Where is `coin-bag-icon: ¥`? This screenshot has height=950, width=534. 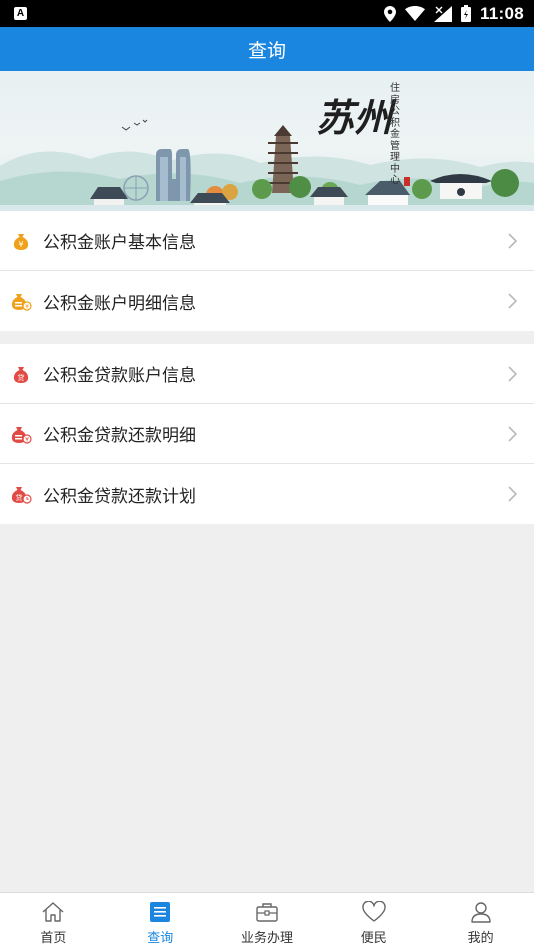
coin-bag-icon: ¥ is located at coordinates (21, 241).